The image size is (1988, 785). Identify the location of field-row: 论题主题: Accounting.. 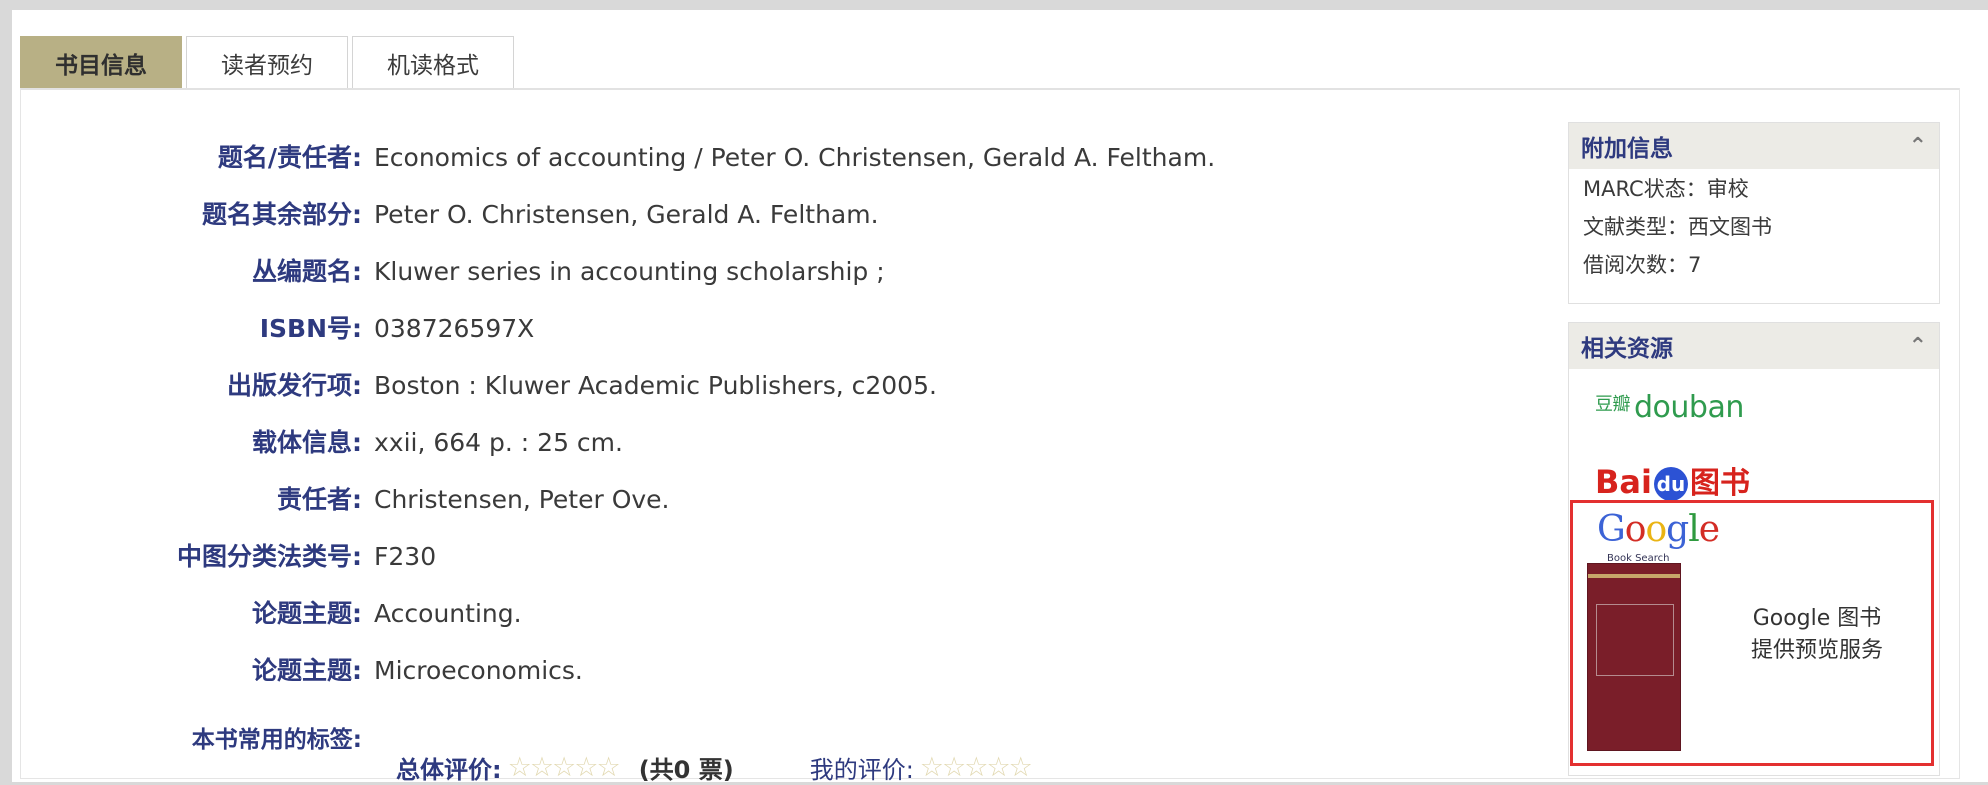
(768, 622).